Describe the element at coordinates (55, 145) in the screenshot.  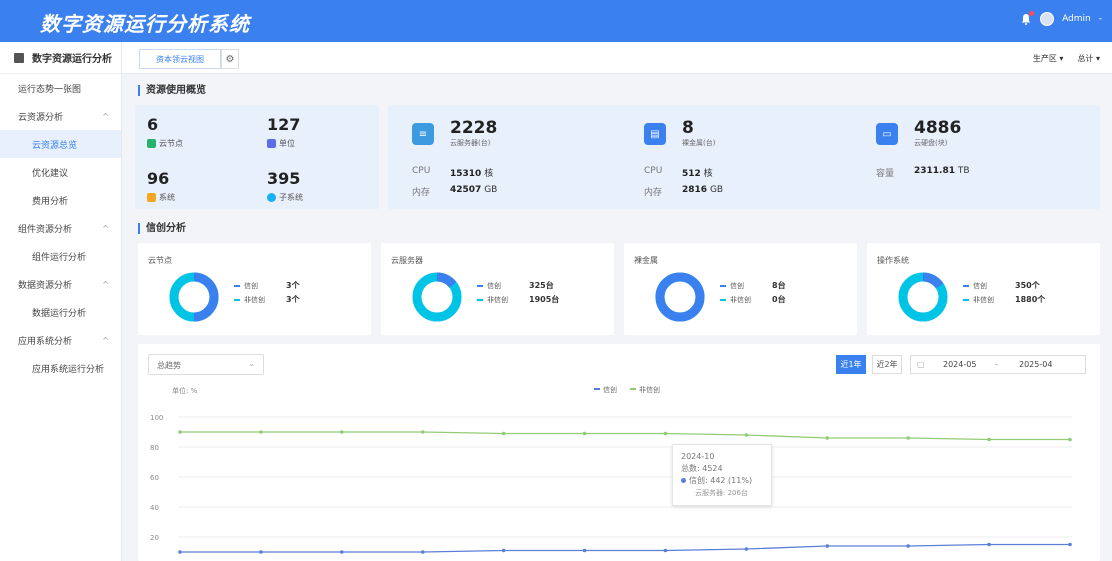
I see `sidebar-item-label: 云资源总览` at that location.